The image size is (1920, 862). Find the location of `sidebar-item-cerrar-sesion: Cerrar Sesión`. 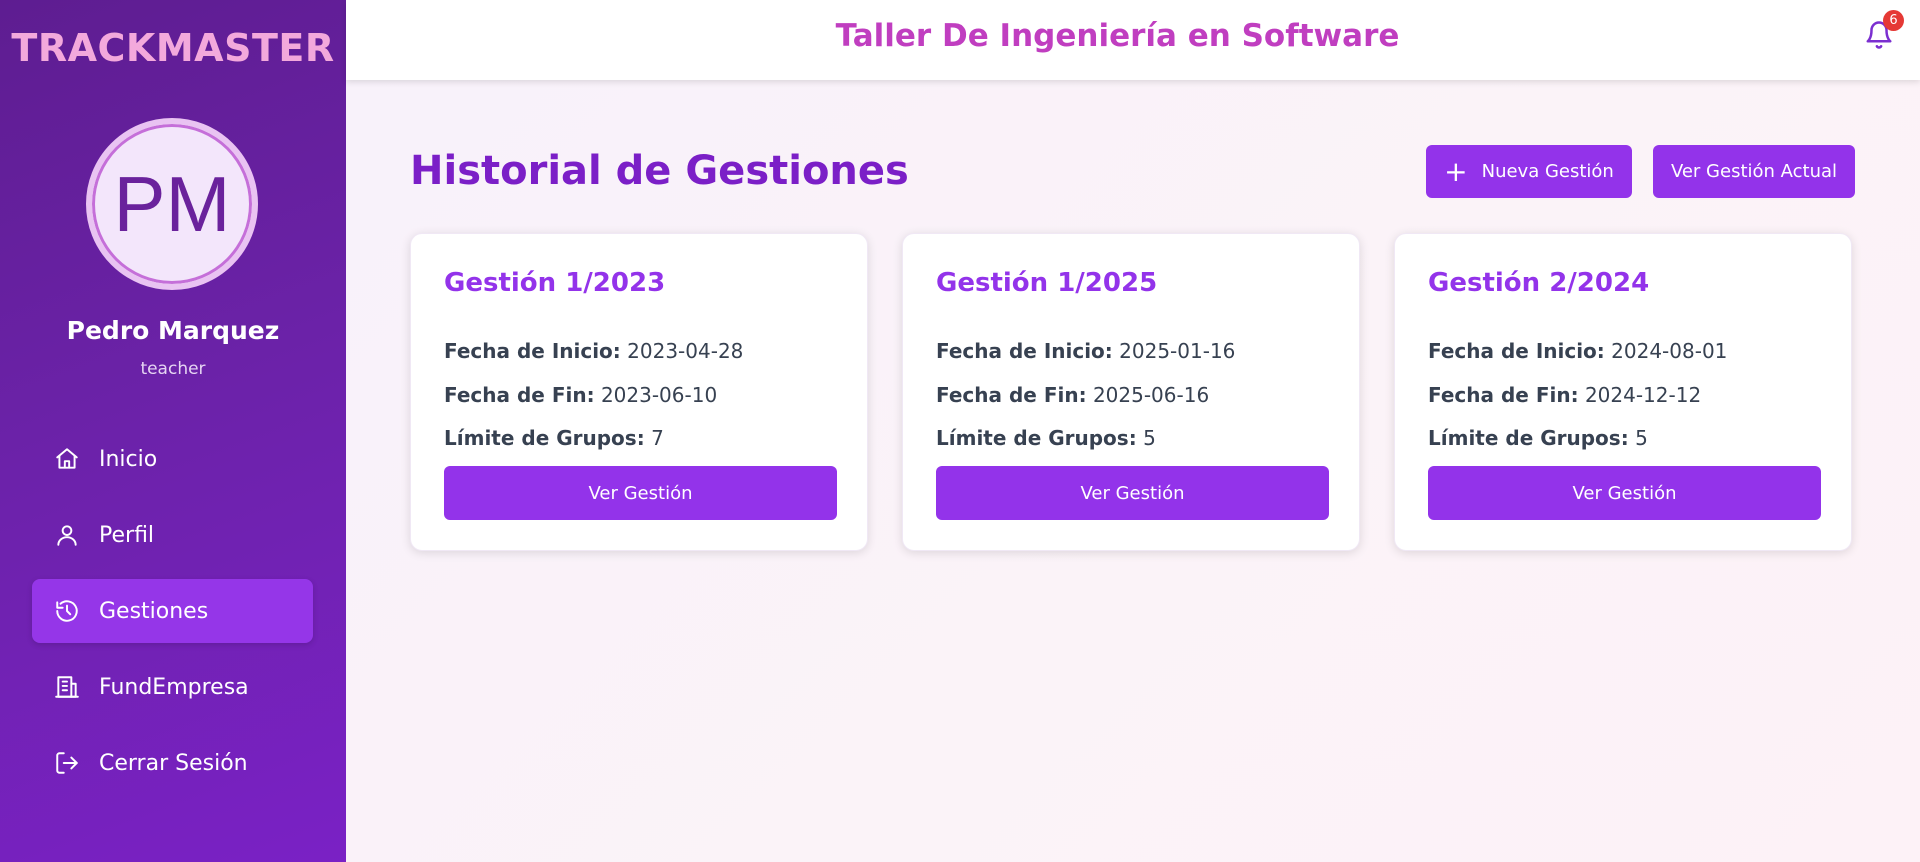

sidebar-item-cerrar-sesion: Cerrar Sesión is located at coordinates (172, 763).